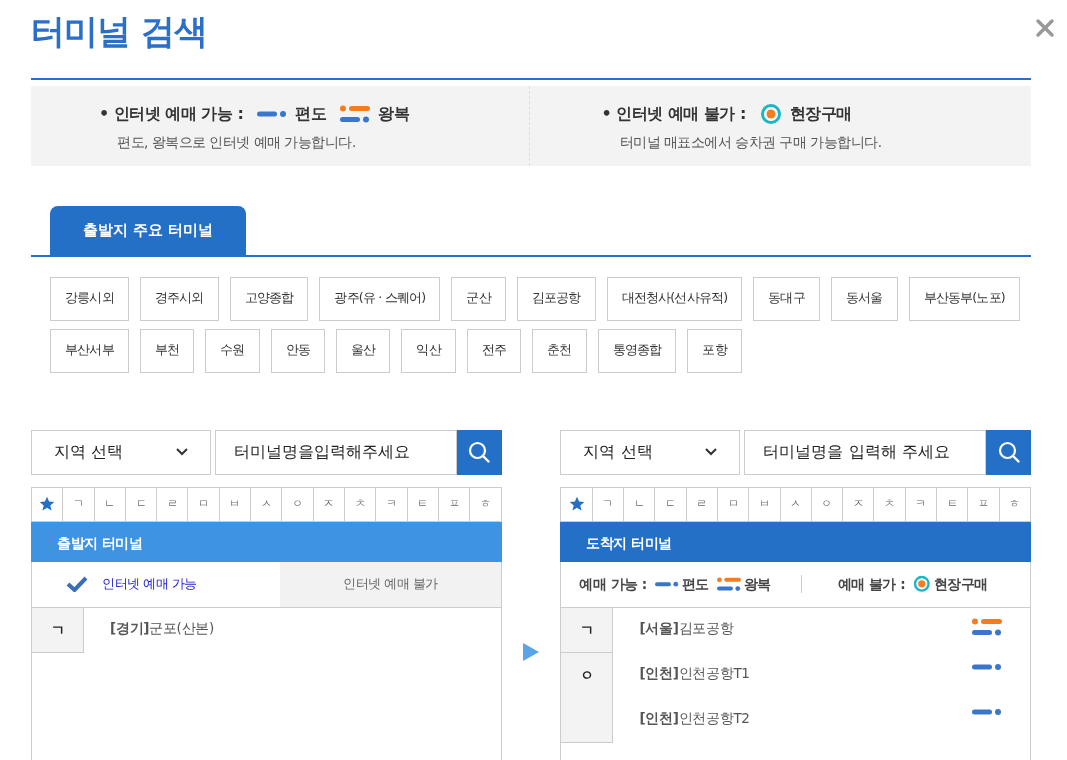 The image size is (1067, 760). Describe the element at coordinates (494, 350) in the screenshot. I see `terminal-button: 전주` at that location.